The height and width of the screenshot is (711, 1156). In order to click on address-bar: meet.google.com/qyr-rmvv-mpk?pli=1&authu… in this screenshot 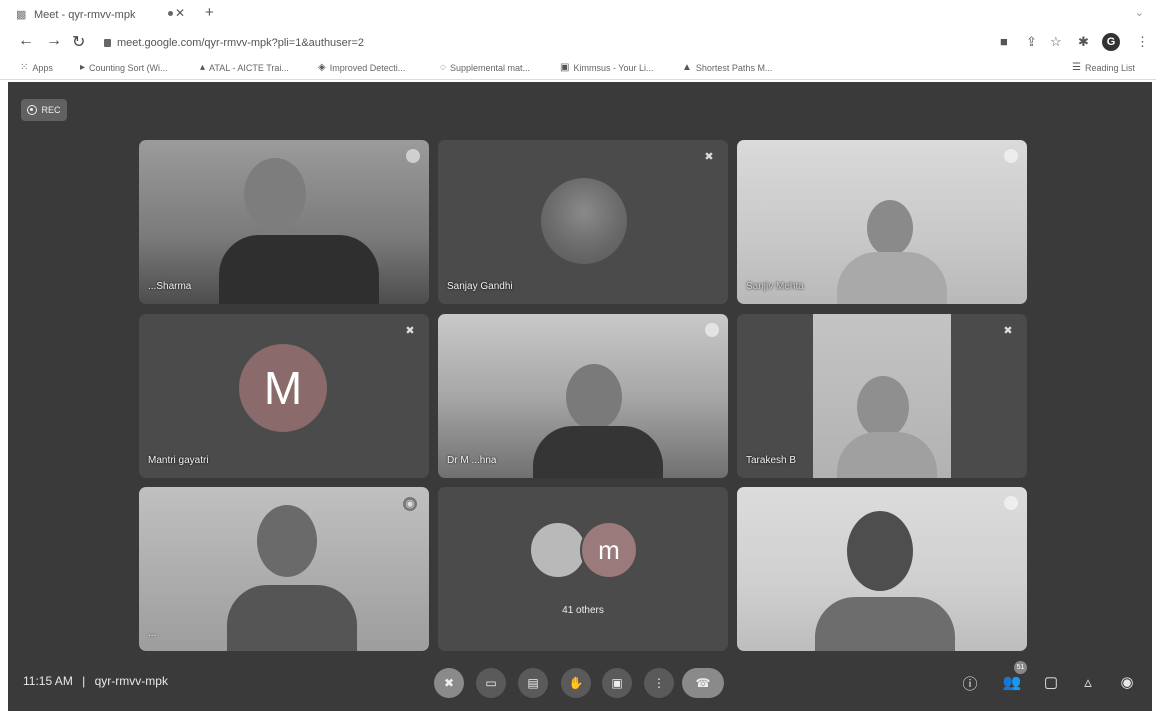, I will do `click(544, 43)`.